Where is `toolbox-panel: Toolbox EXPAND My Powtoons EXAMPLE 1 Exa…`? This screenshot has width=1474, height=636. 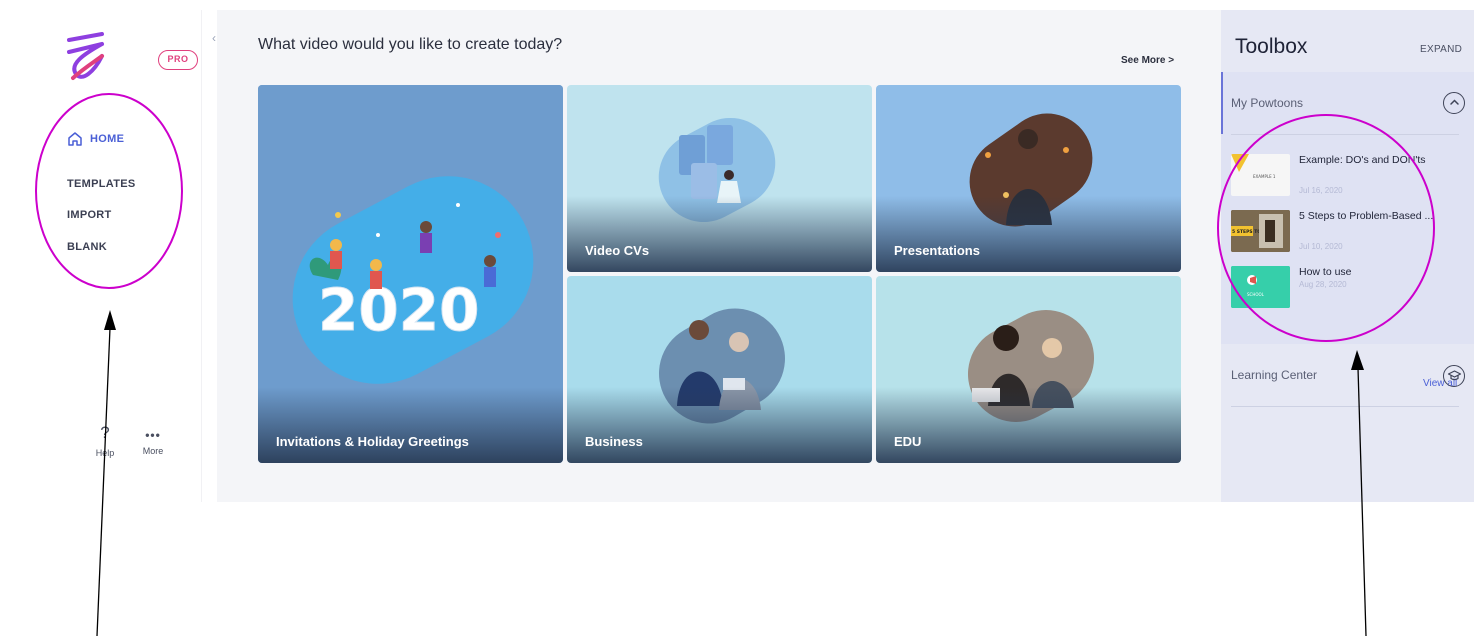 toolbox-panel: Toolbox EXPAND My Powtoons EXAMPLE 1 Exa… is located at coordinates (1347, 256).